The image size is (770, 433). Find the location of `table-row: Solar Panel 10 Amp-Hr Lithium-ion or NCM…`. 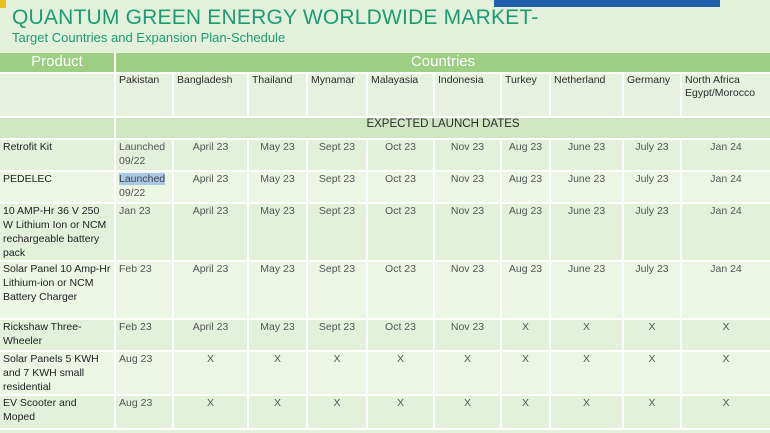

table-row: Solar Panel 10 Amp-Hr Lithium-ion or NCM… is located at coordinates (385, 291).